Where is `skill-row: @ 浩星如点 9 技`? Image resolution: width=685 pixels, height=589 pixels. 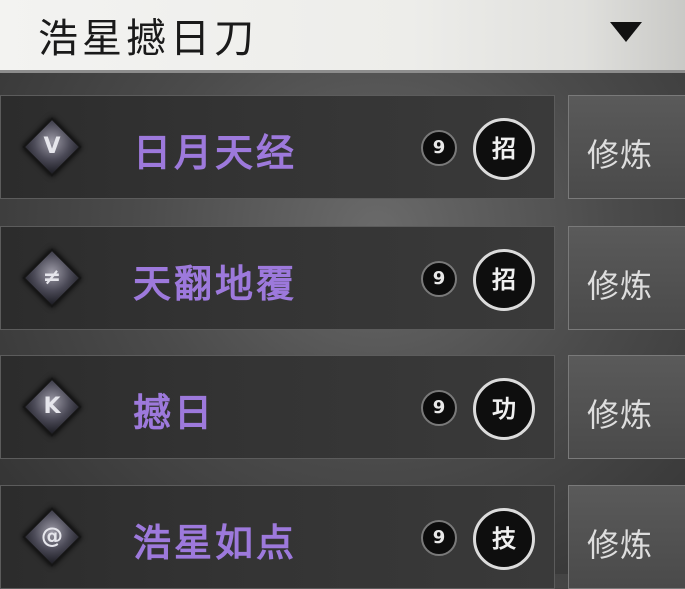
skill-row: @ 浩星如点 9 技 is located at coordinates (277, 537).